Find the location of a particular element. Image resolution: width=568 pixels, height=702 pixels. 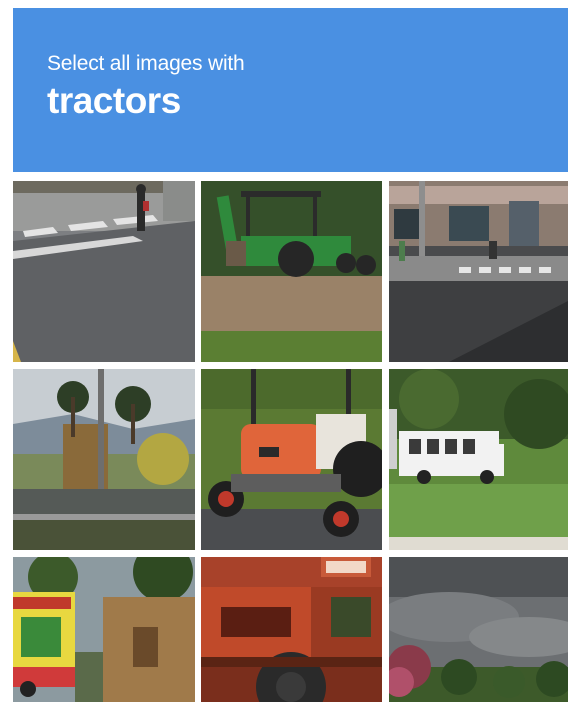

instruction-text: Select all images with is located at coordinates (146, 63).